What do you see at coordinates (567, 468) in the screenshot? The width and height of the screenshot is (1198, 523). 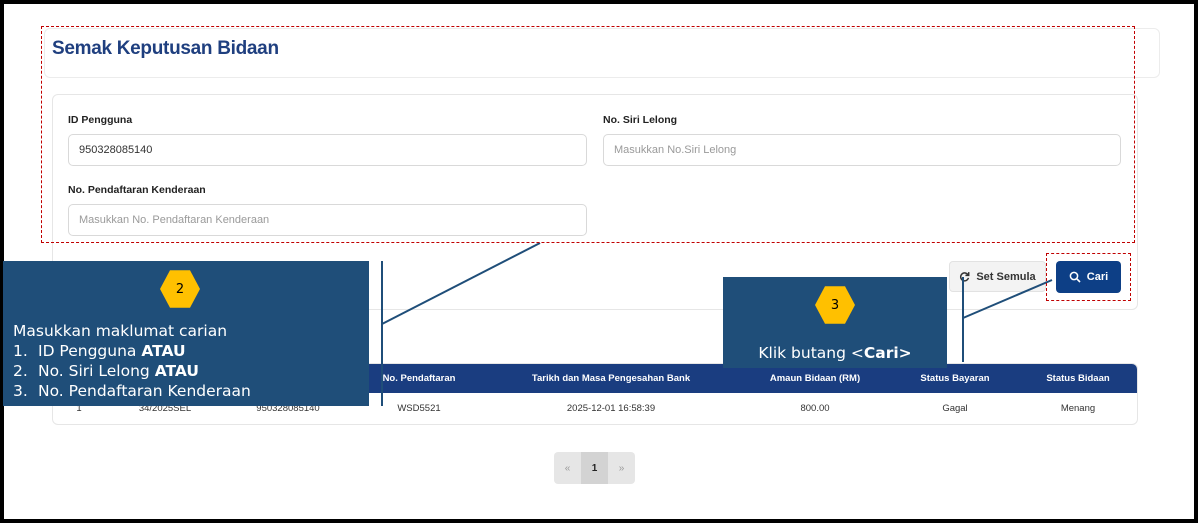 I see `pagination-prev: «` at bounding box center [567, 468].